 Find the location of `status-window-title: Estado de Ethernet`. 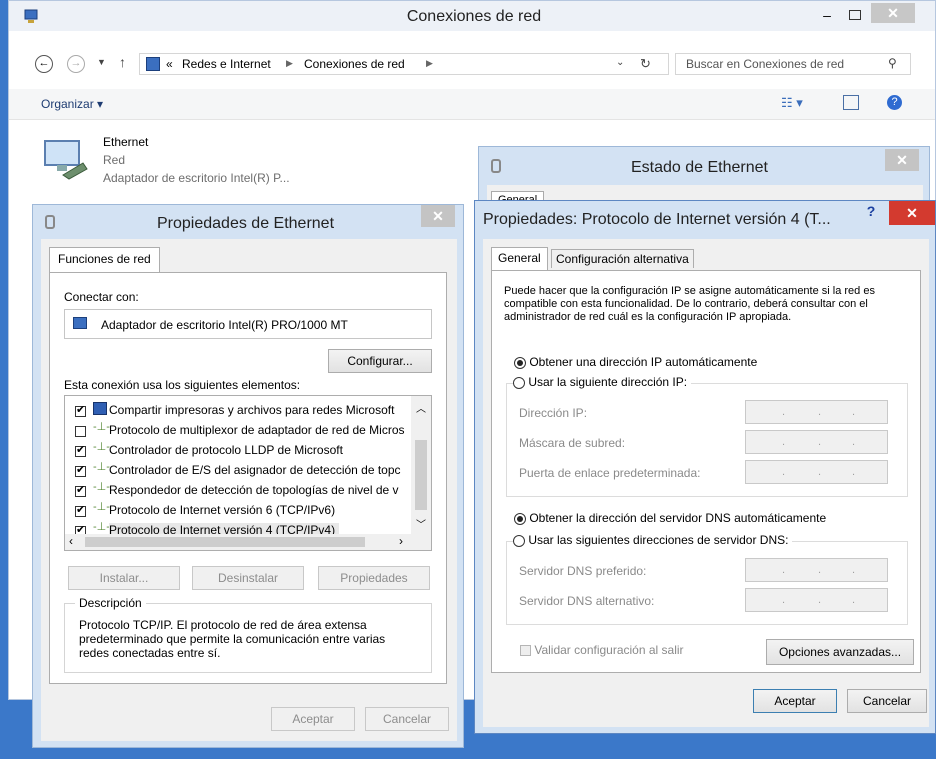

status-window-title: Estado de Ethernet is located at coordinates (699, 167).